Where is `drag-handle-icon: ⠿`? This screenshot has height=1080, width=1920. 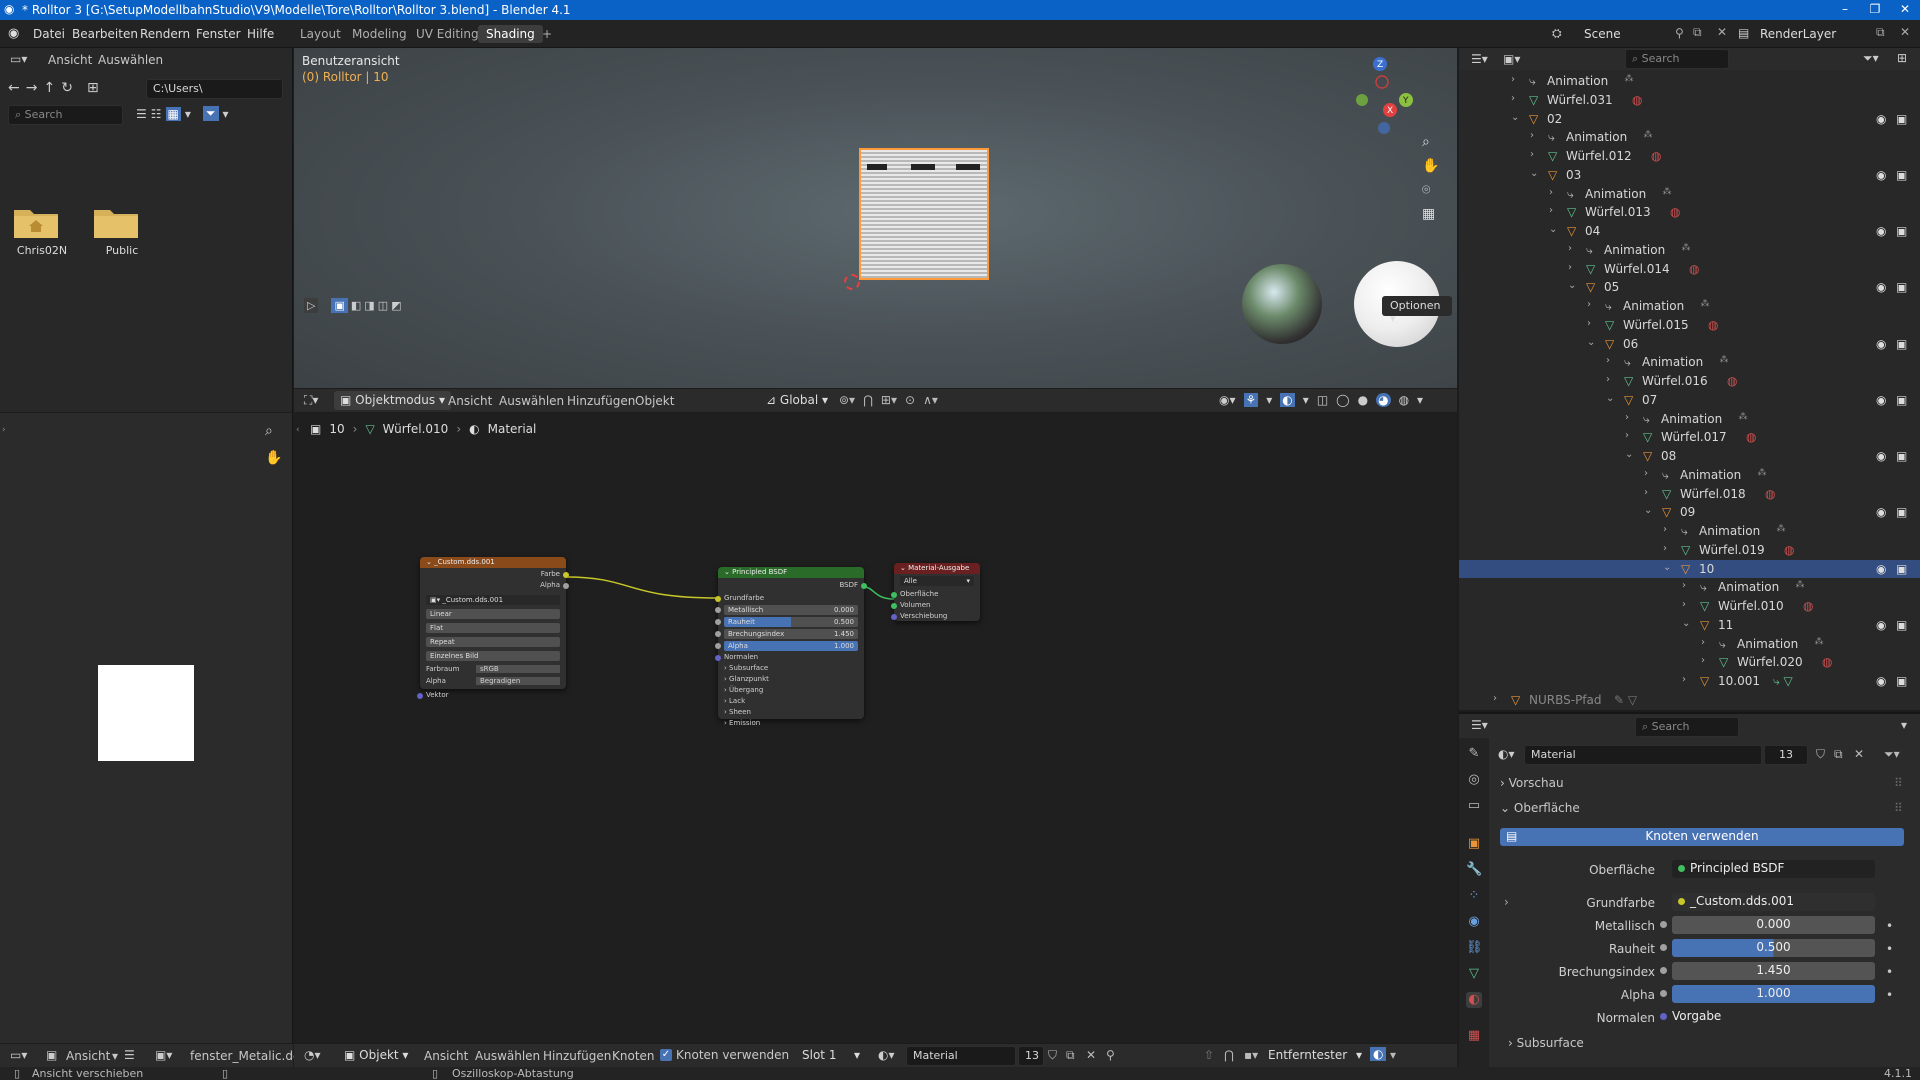
drag-handle-icon: ⠿ is located at coordinates (1898, 808).